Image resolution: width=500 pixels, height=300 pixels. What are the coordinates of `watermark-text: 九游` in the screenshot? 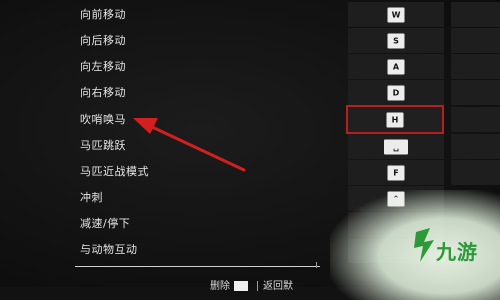 It's located at (457, 252).